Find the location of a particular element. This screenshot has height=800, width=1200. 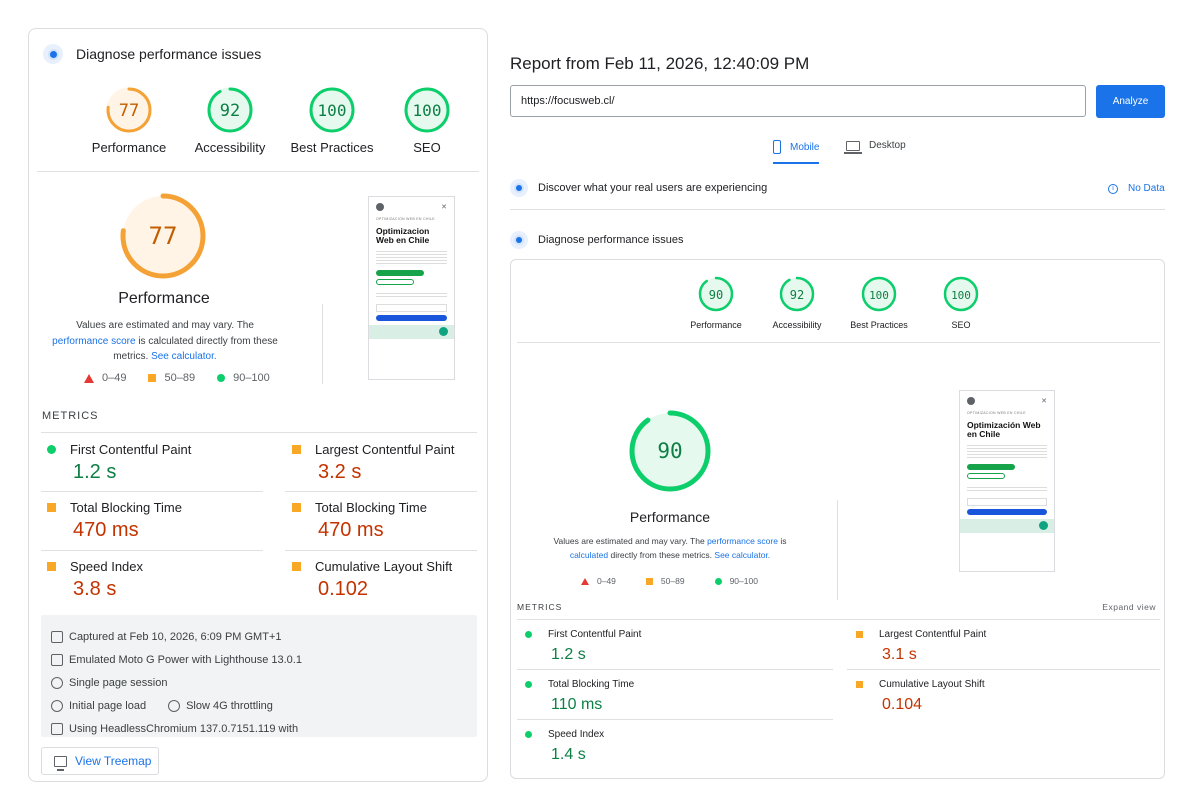

left-gauge-label: SEO is located at coordinates (427, 147).